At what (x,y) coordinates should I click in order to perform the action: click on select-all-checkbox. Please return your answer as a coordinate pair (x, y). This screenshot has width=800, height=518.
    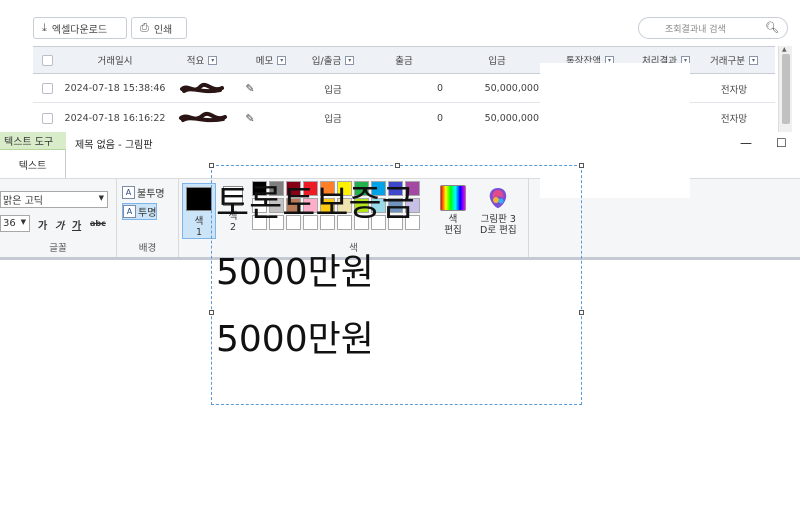
    Looking at the image, I should click on (47, 60).